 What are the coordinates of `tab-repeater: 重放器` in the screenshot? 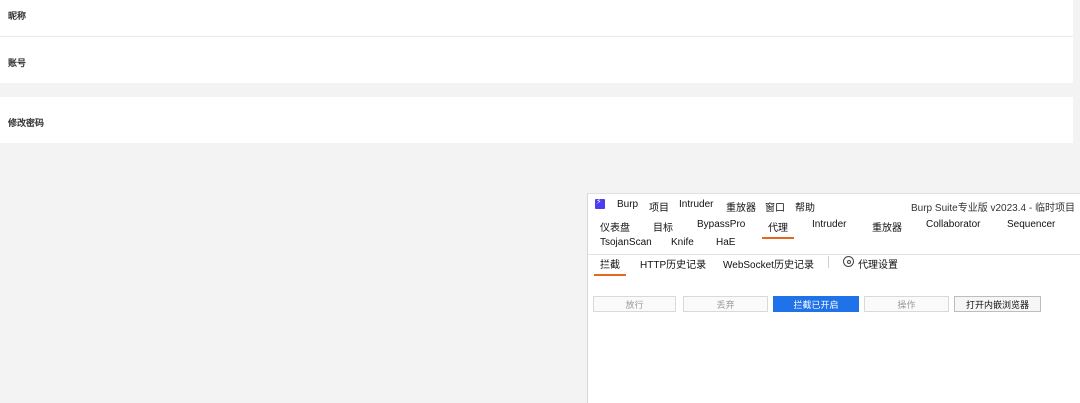 It's located at (887, 226).